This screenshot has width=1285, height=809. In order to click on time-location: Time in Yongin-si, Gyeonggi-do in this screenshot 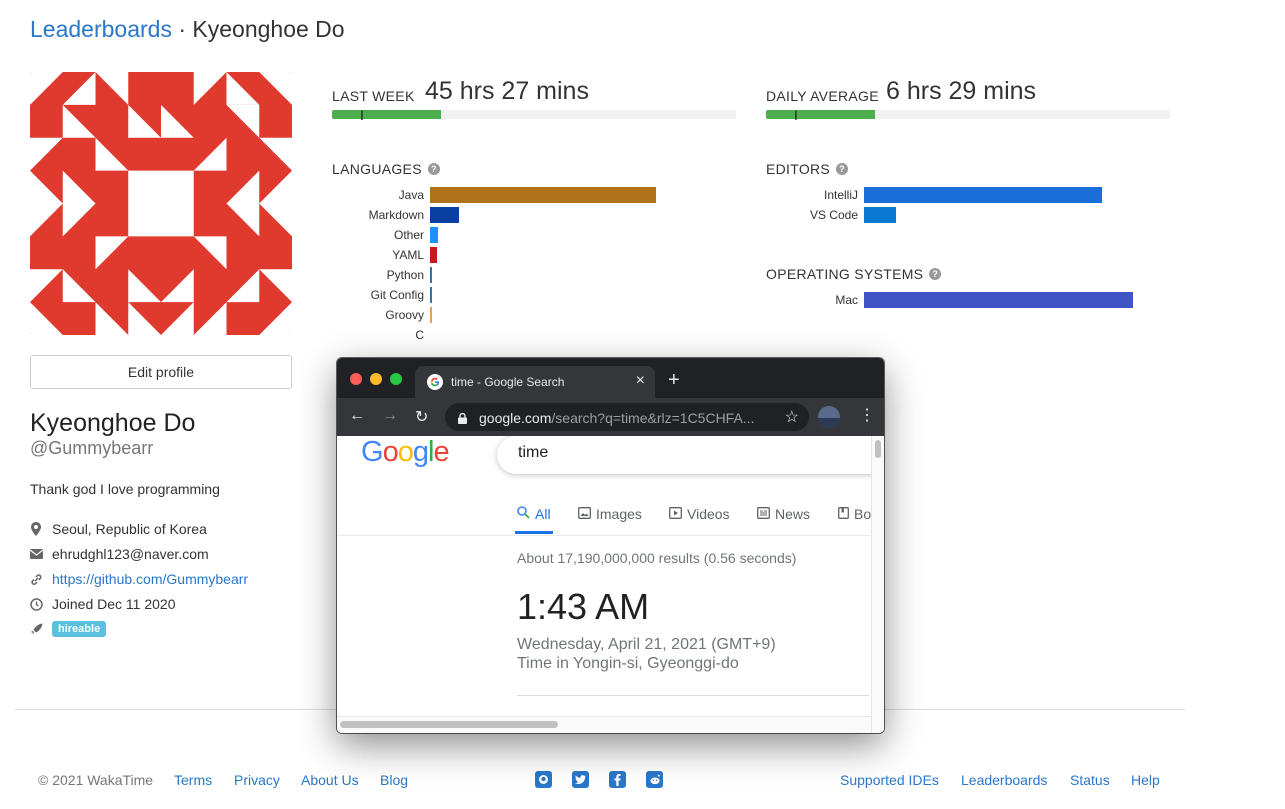, I will do `click(628, 663)`.